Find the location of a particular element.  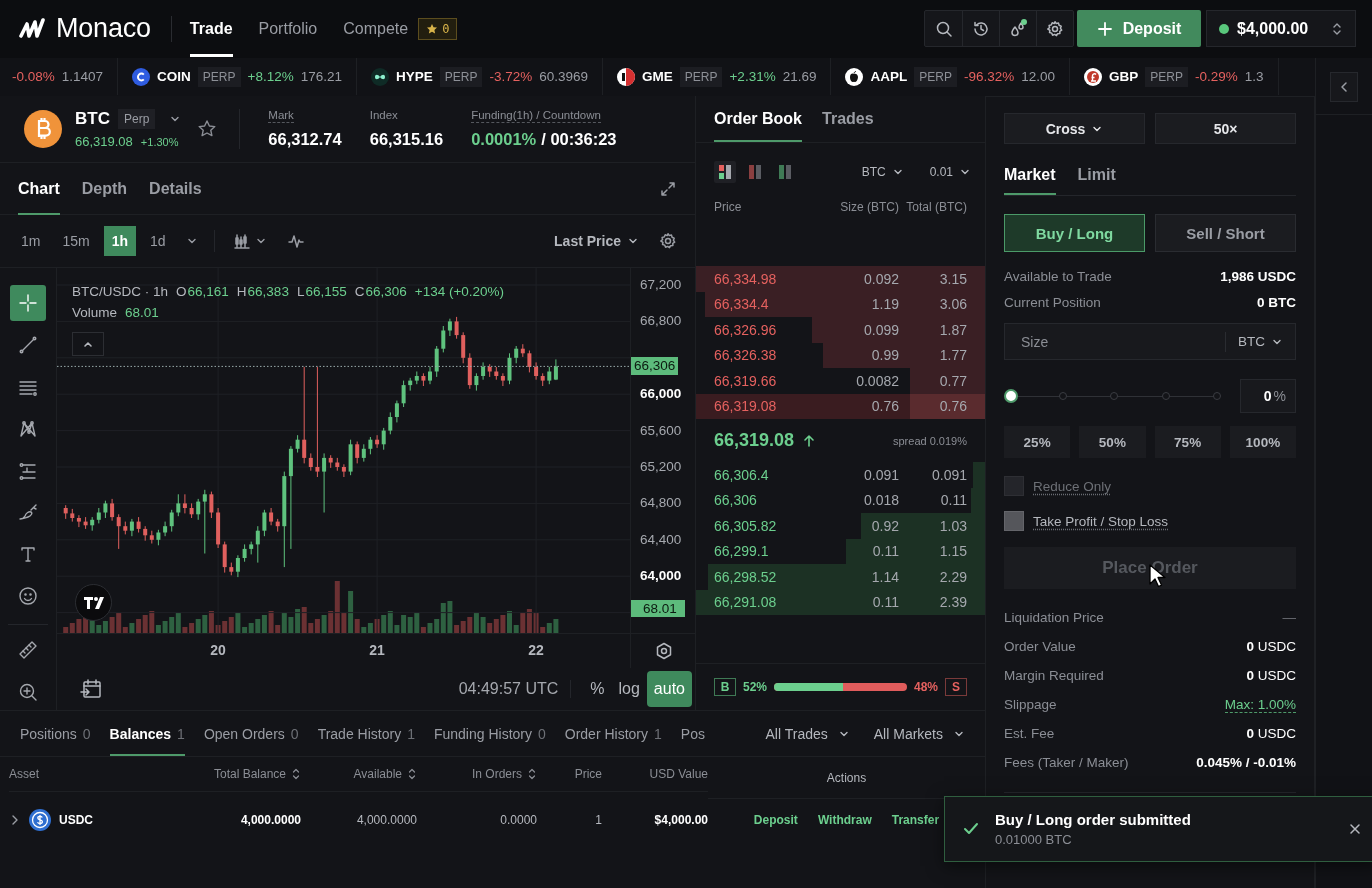

scale-button: log is located at coordinates (629, 689).